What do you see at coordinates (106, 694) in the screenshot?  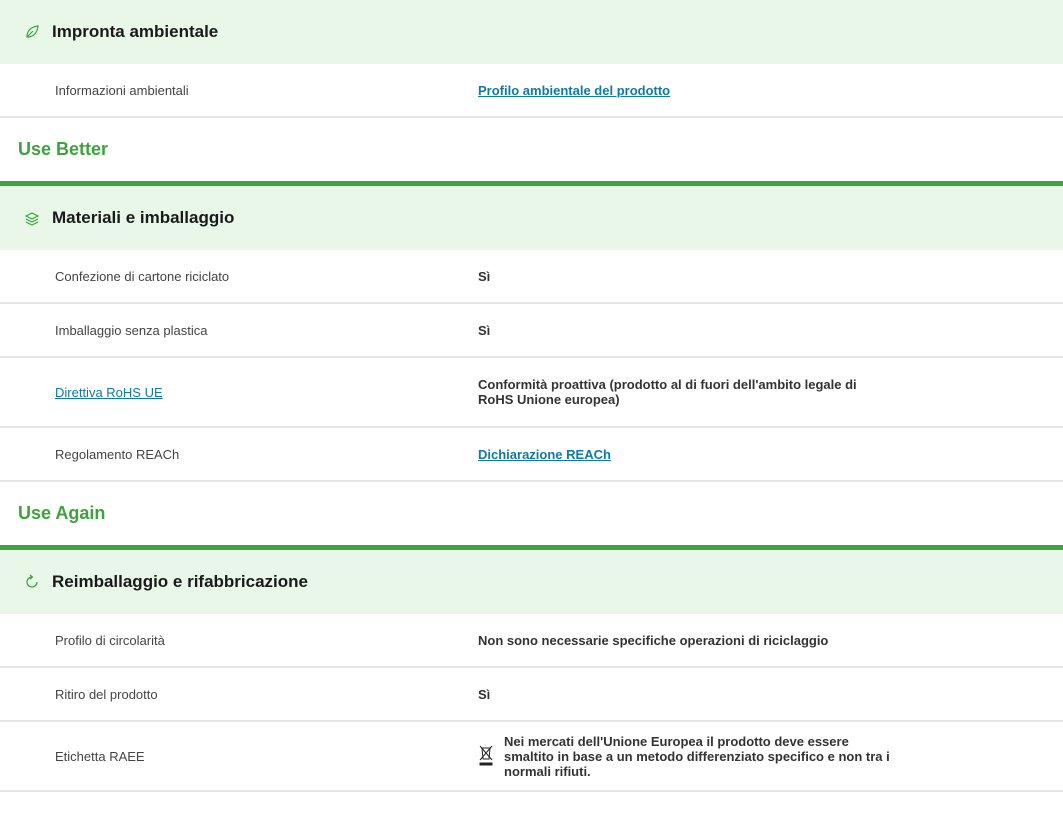 I see `row-label: Ritiro del prodotto` at bounding box center [106, 694].